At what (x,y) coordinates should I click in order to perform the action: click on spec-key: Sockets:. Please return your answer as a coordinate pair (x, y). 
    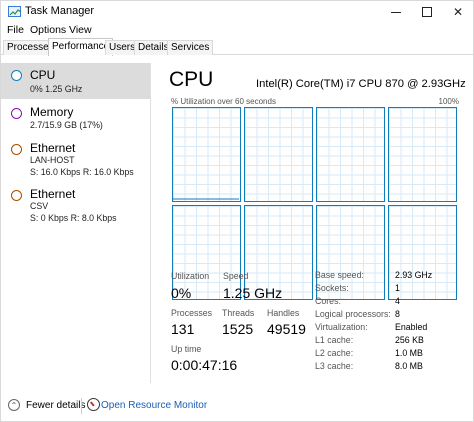
    Looking at the image, I should click on (332, 288).